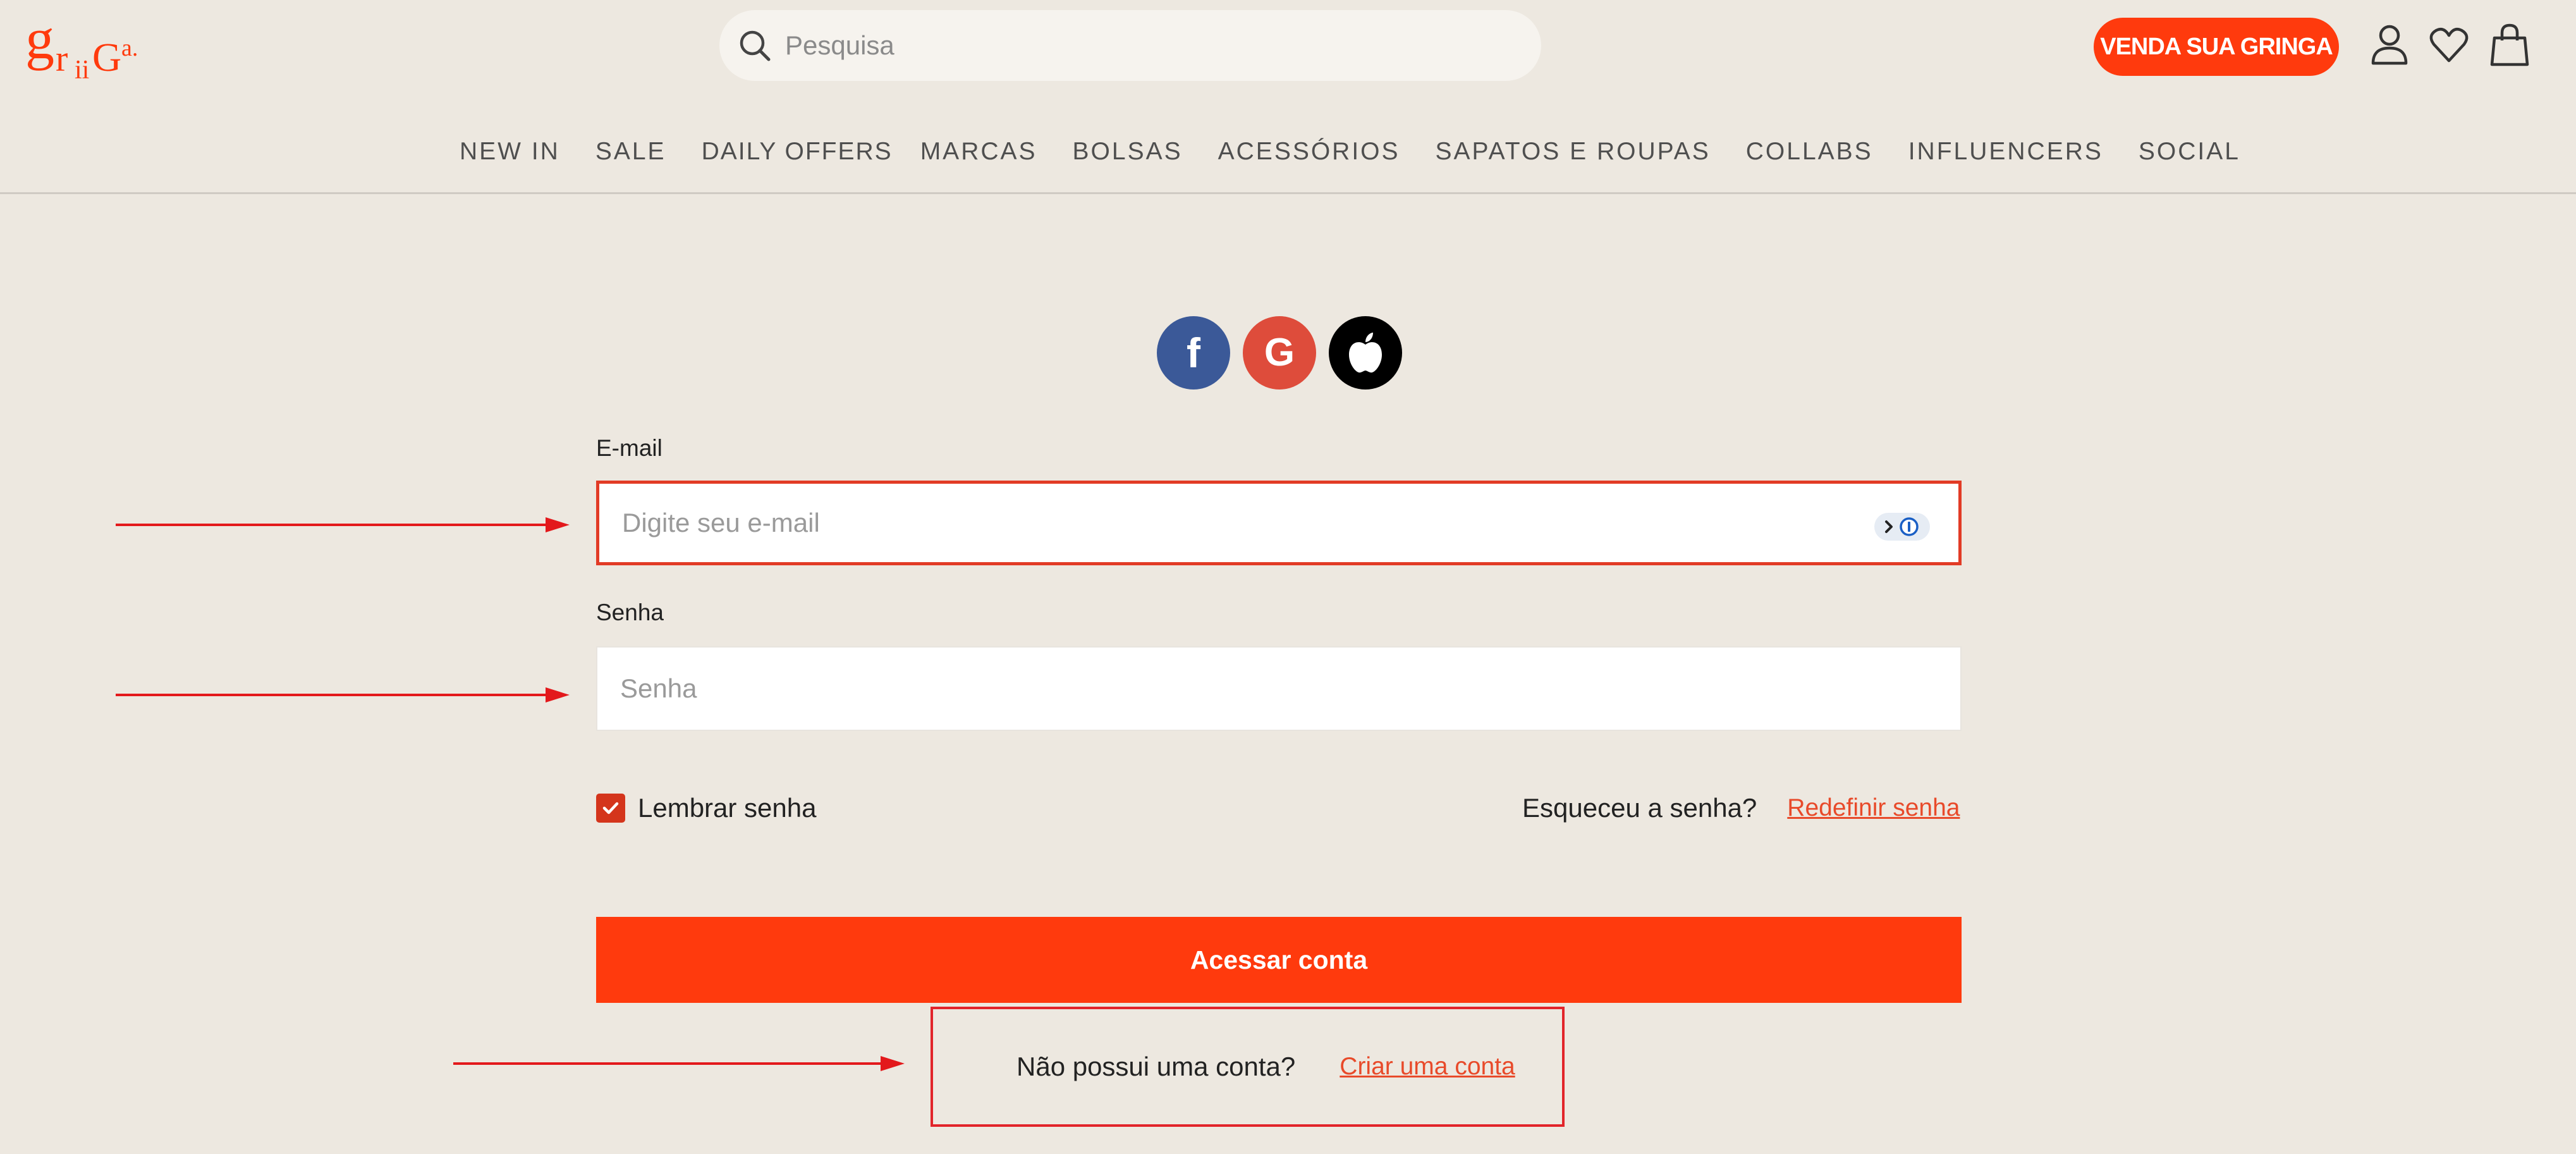 The image size is (2576, 1154). What do you see at coordinates (1639, 808) in the screenshot?
I see `forgot-text: Esqueceu a senha?` at bounding box center [1639, 808].